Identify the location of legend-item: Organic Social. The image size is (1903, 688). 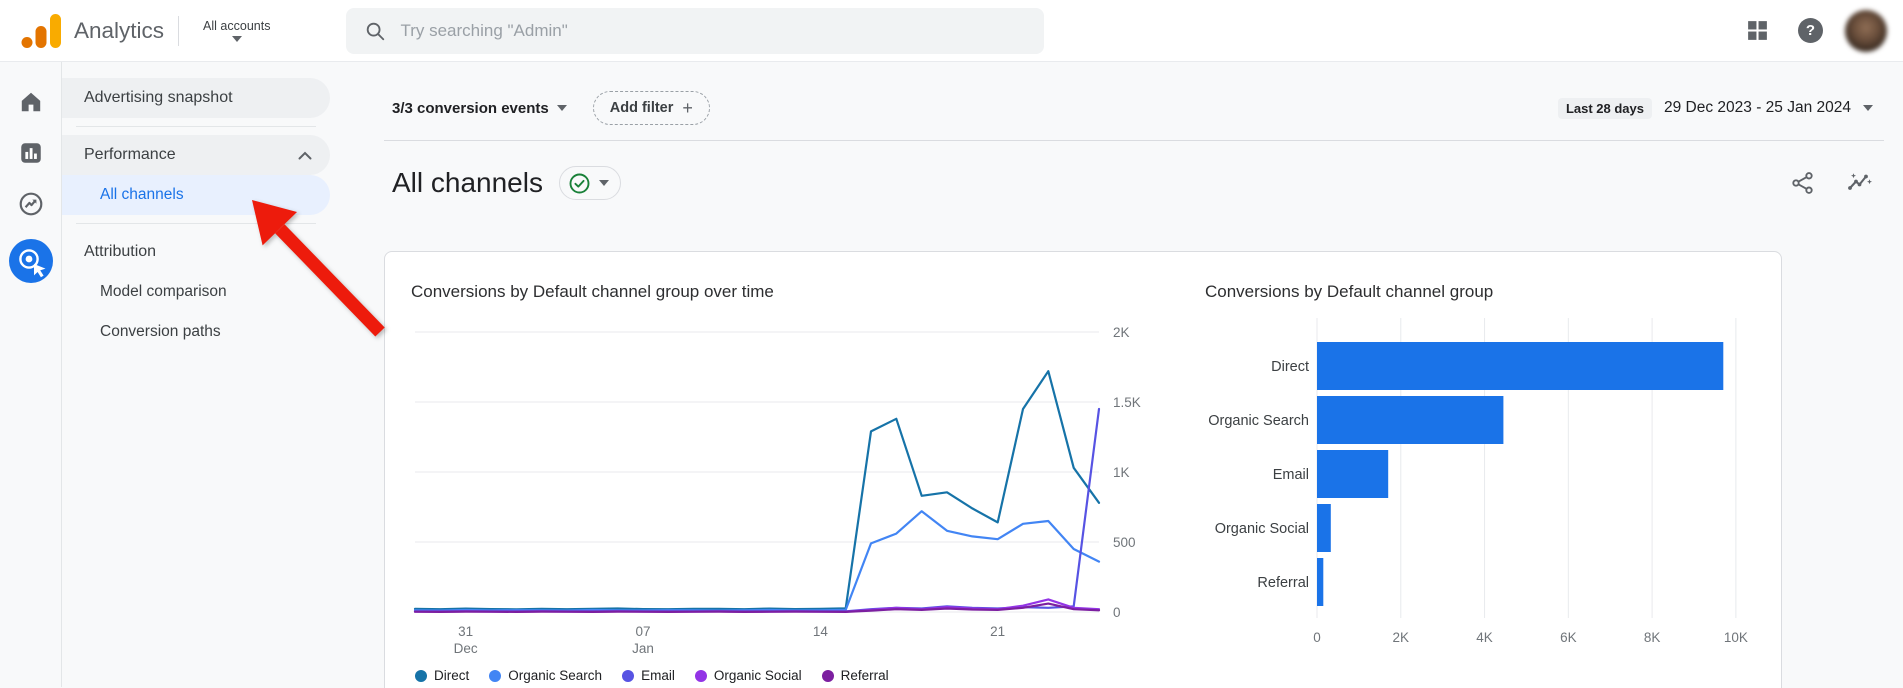
(748, 675).